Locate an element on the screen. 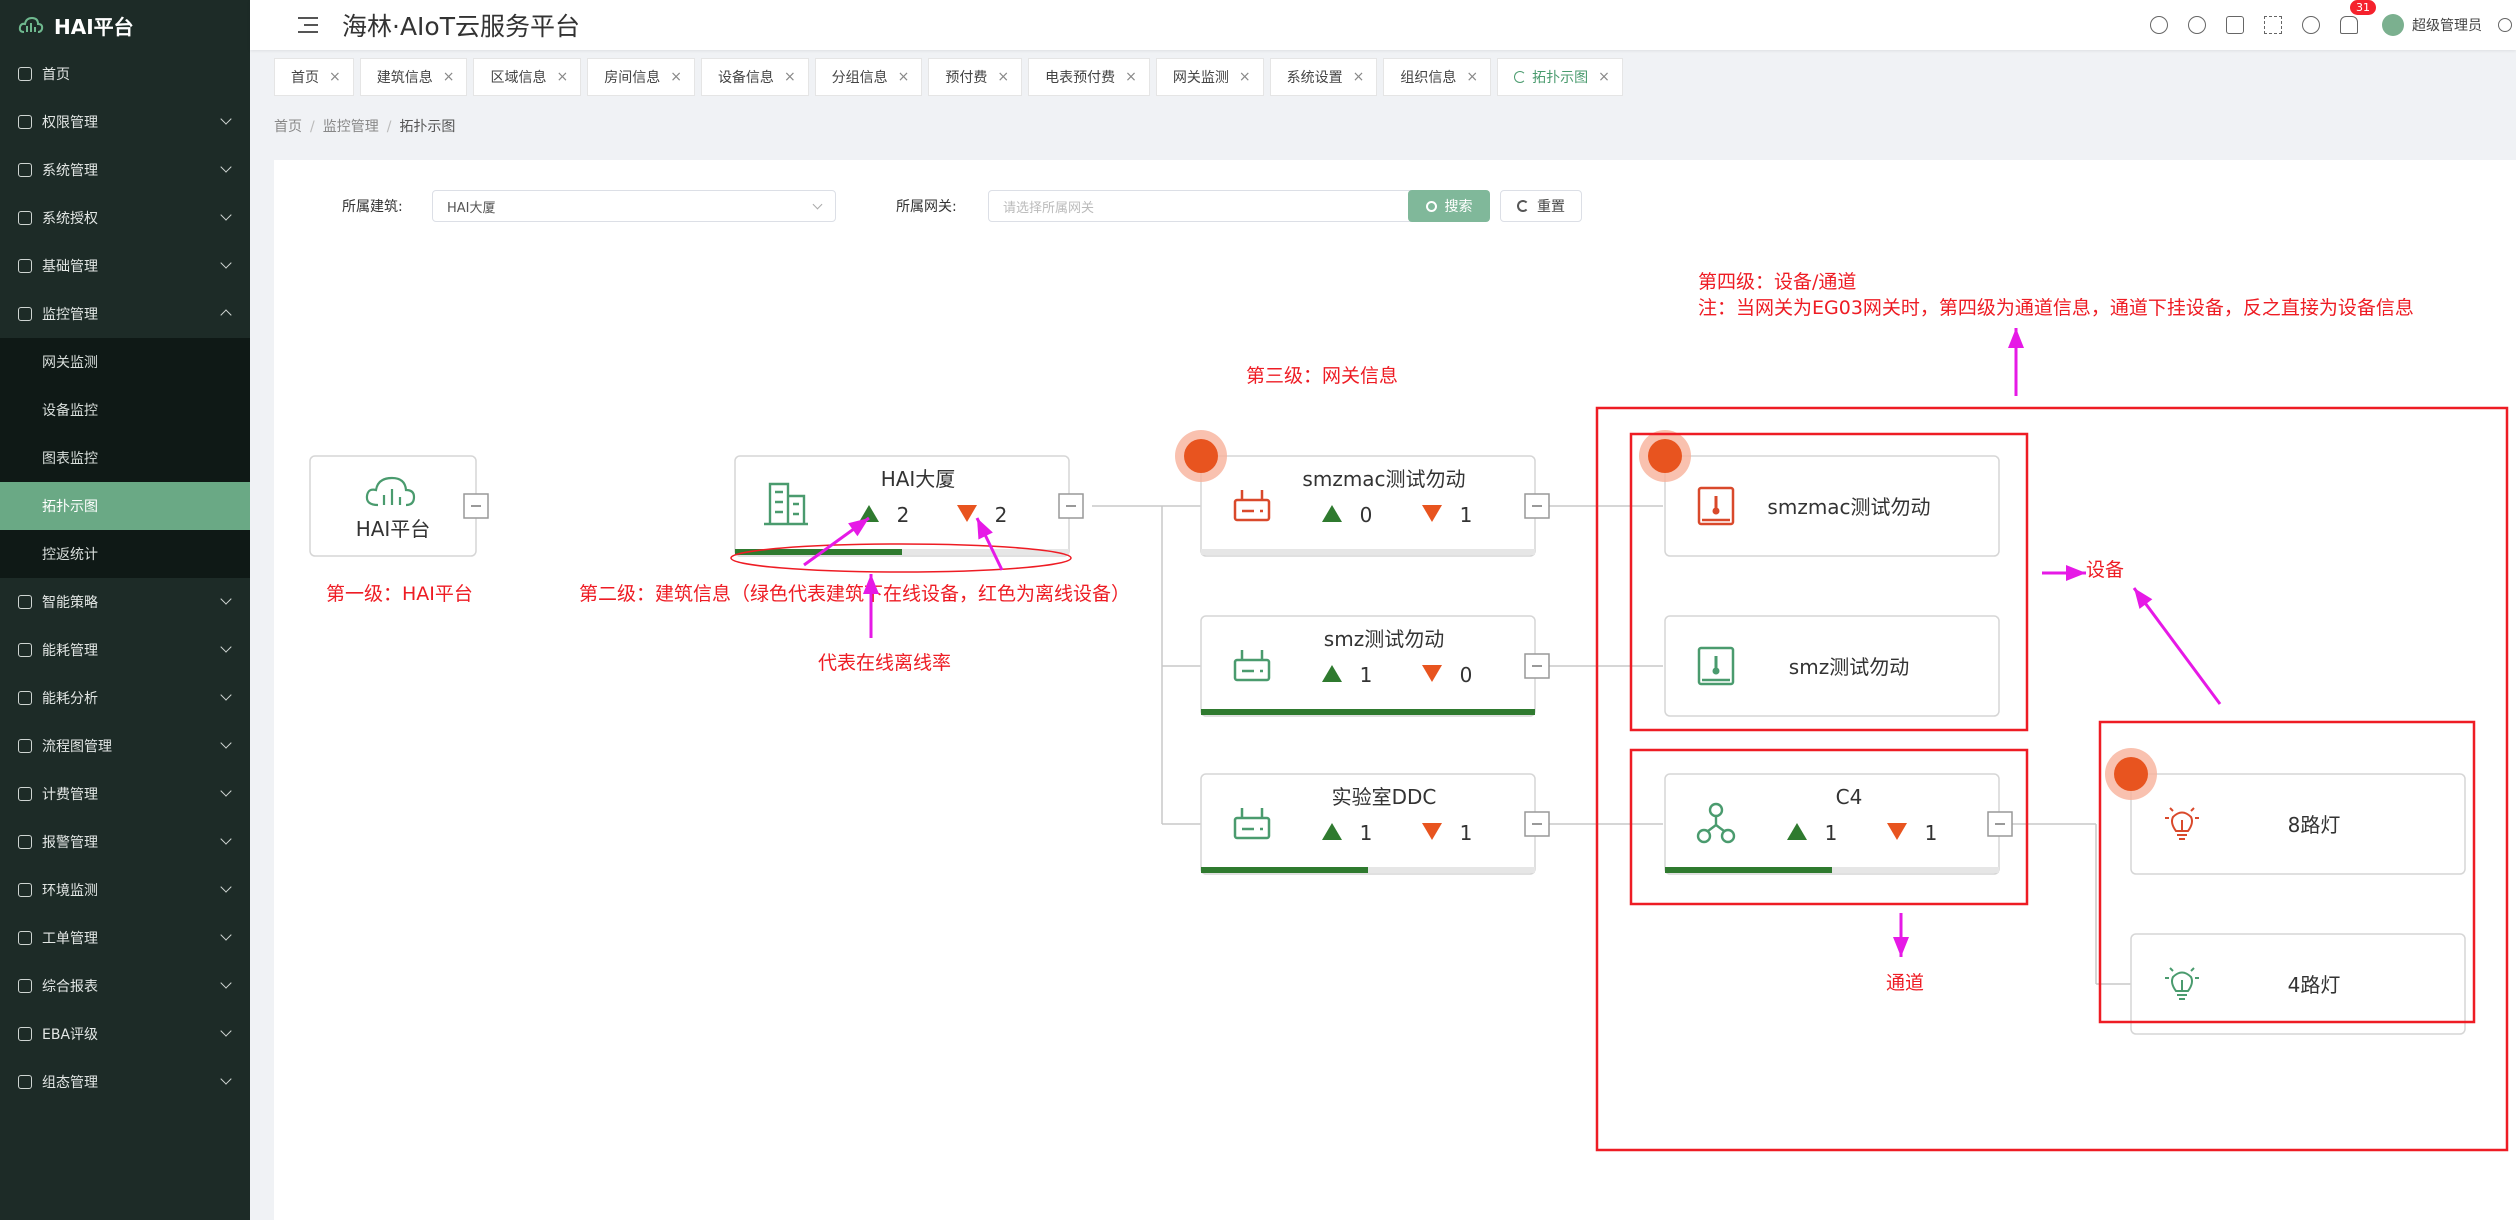  device-node-name: smzmac测试勿动 is located at coordinates (1848, 507).